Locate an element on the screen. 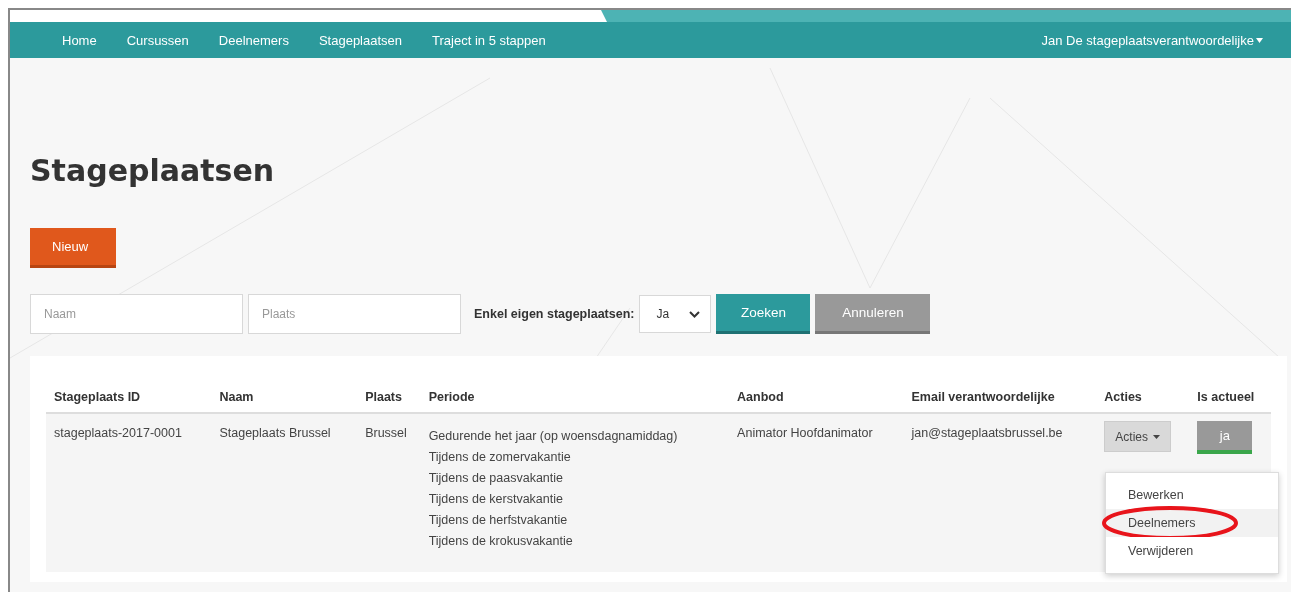  place-field: Plaats is located at coordinates (354, 314).